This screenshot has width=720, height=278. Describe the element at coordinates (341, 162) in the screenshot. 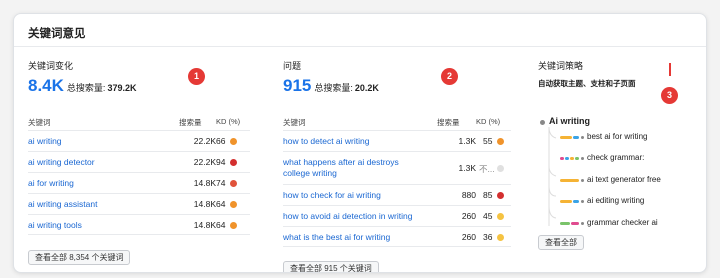

I see `question-line-1: what happens after ai destroys` at that location.